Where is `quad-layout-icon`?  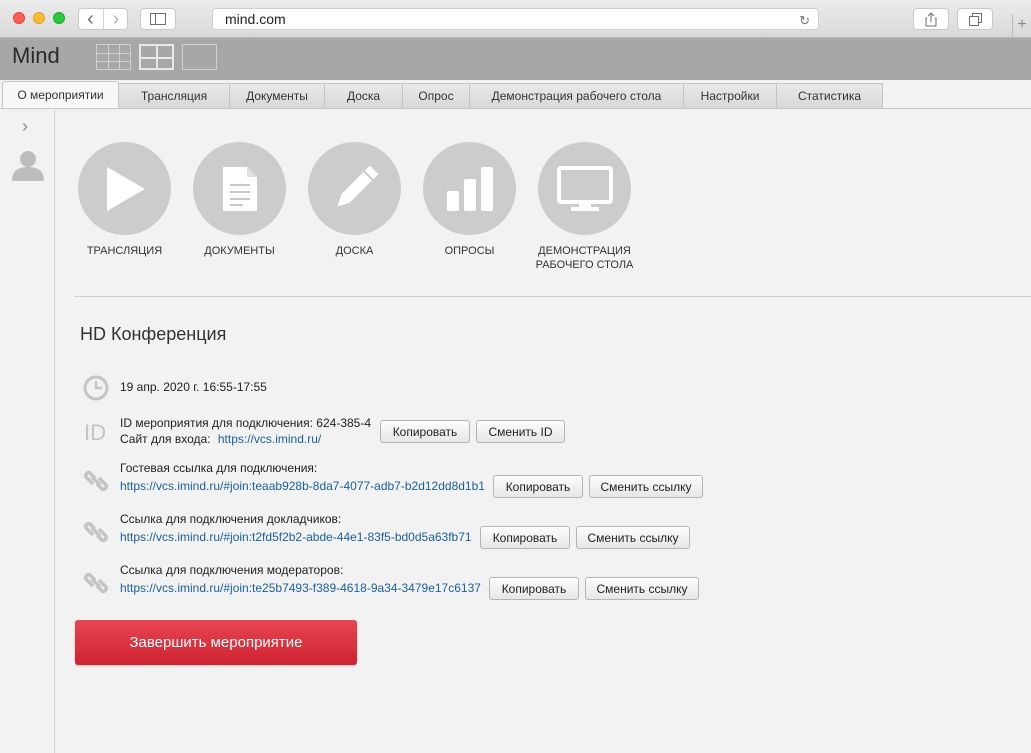
quad-layout-icon is located at coordinates (156, 57).